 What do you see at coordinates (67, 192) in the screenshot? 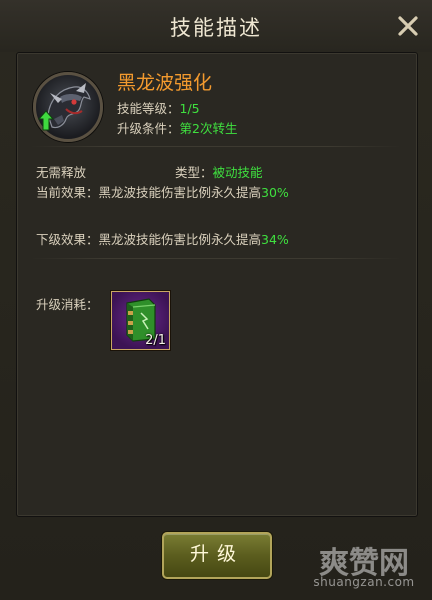
I see `current-effect-label: 当前效果：` at bounding box center [67, 192].